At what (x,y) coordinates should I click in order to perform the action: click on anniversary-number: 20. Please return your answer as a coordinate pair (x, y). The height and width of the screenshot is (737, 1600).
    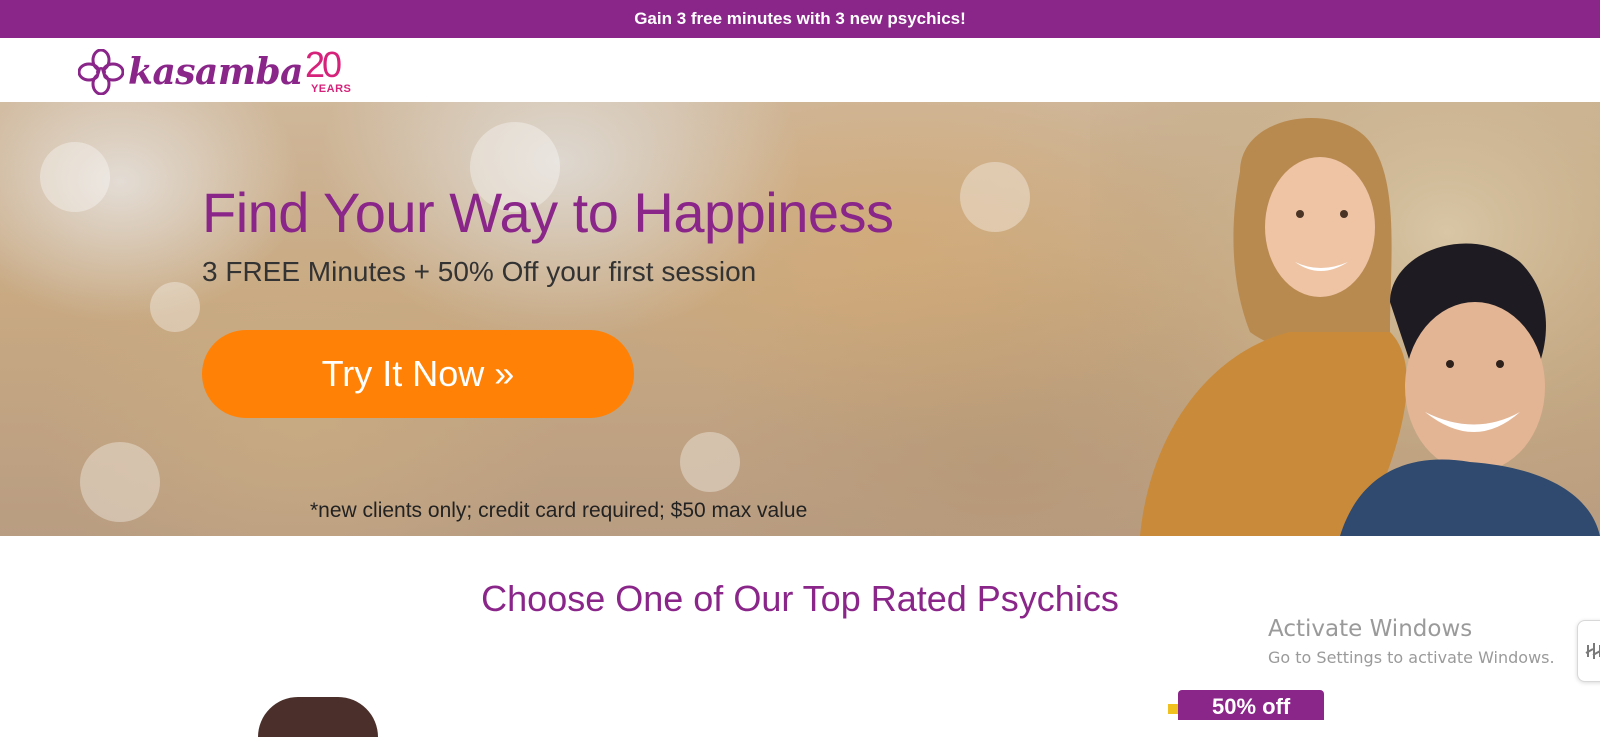
    Looking at the image, I should click on (323, 64).